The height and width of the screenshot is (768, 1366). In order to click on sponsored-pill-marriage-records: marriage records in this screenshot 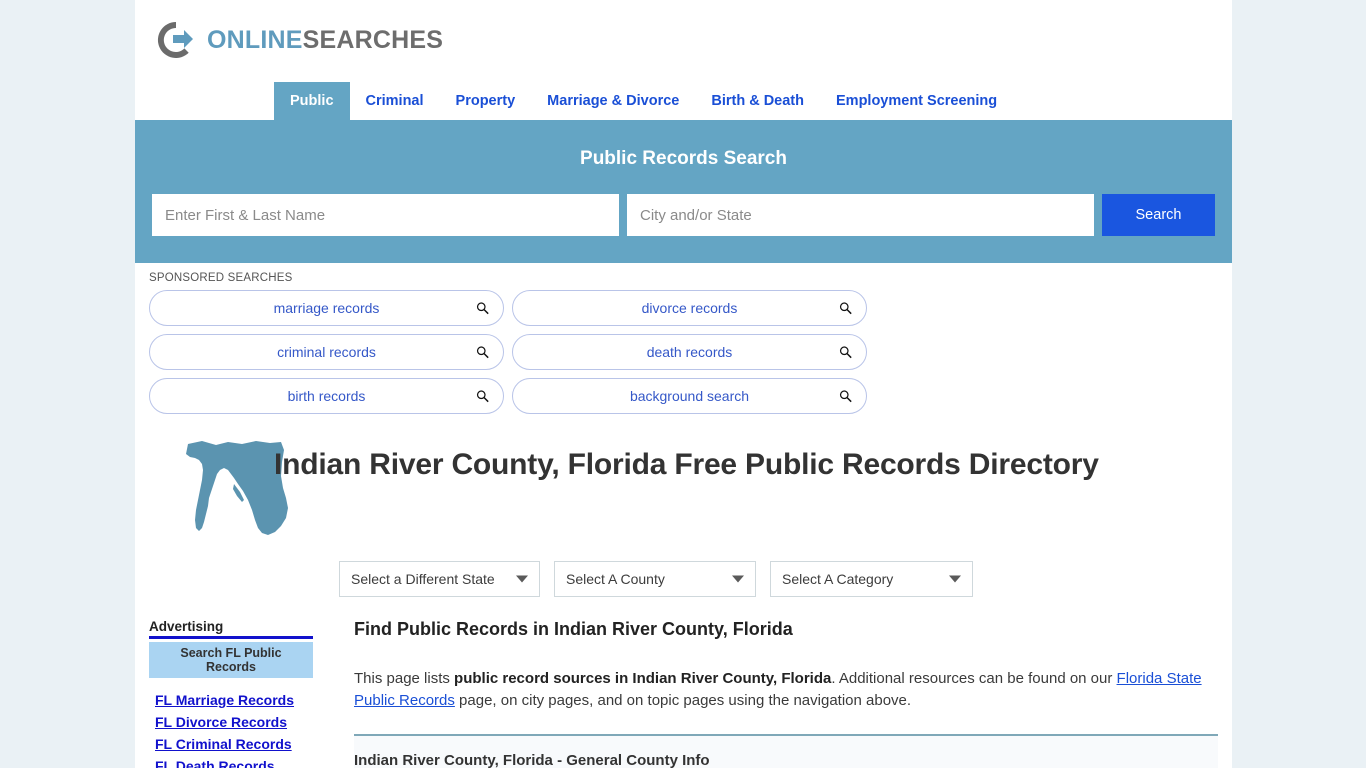, I will do `click(326, 308)`.